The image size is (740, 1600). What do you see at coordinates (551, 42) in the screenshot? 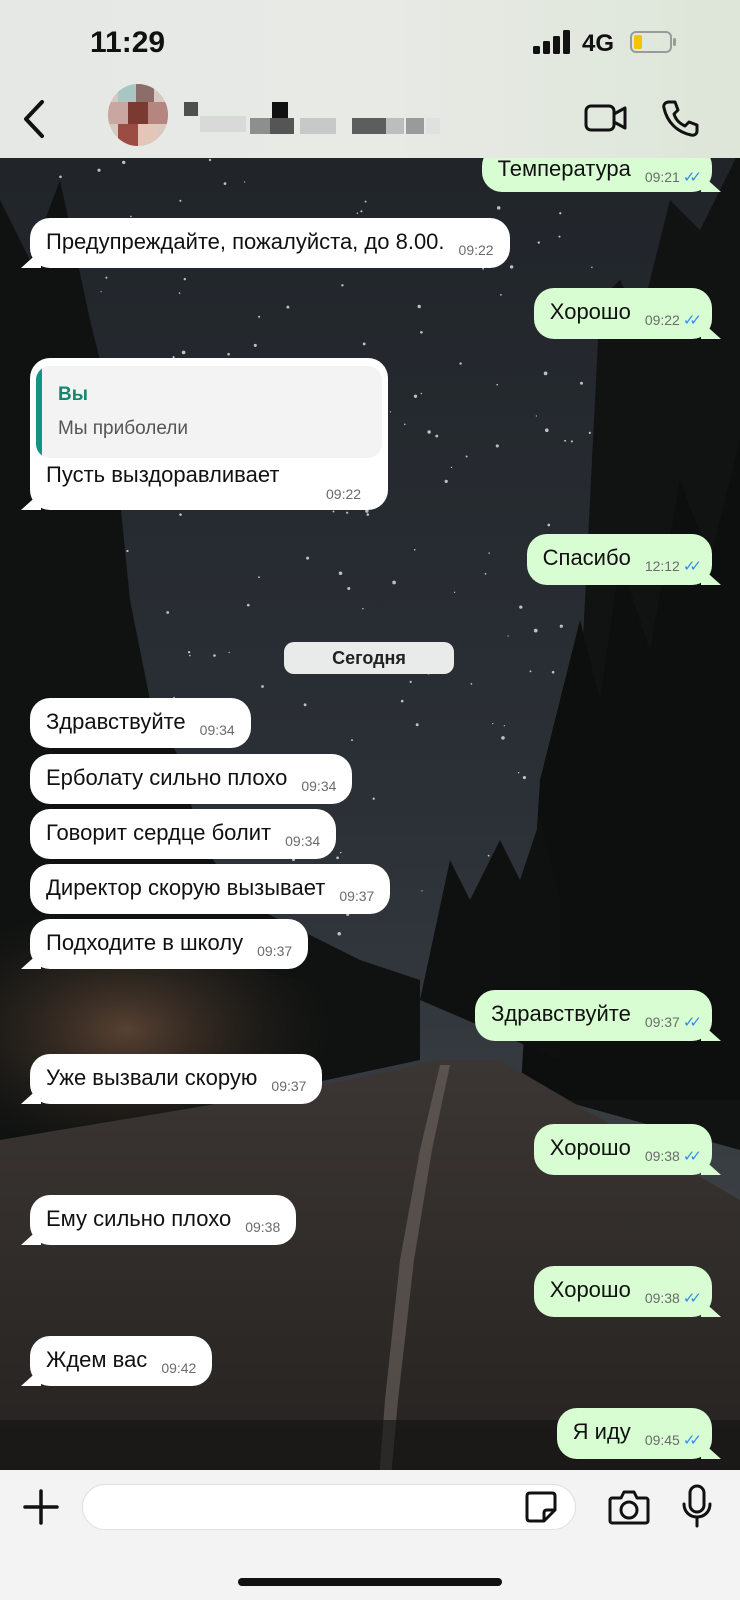
I see `signal-icon` at bounding box center [551, 42].